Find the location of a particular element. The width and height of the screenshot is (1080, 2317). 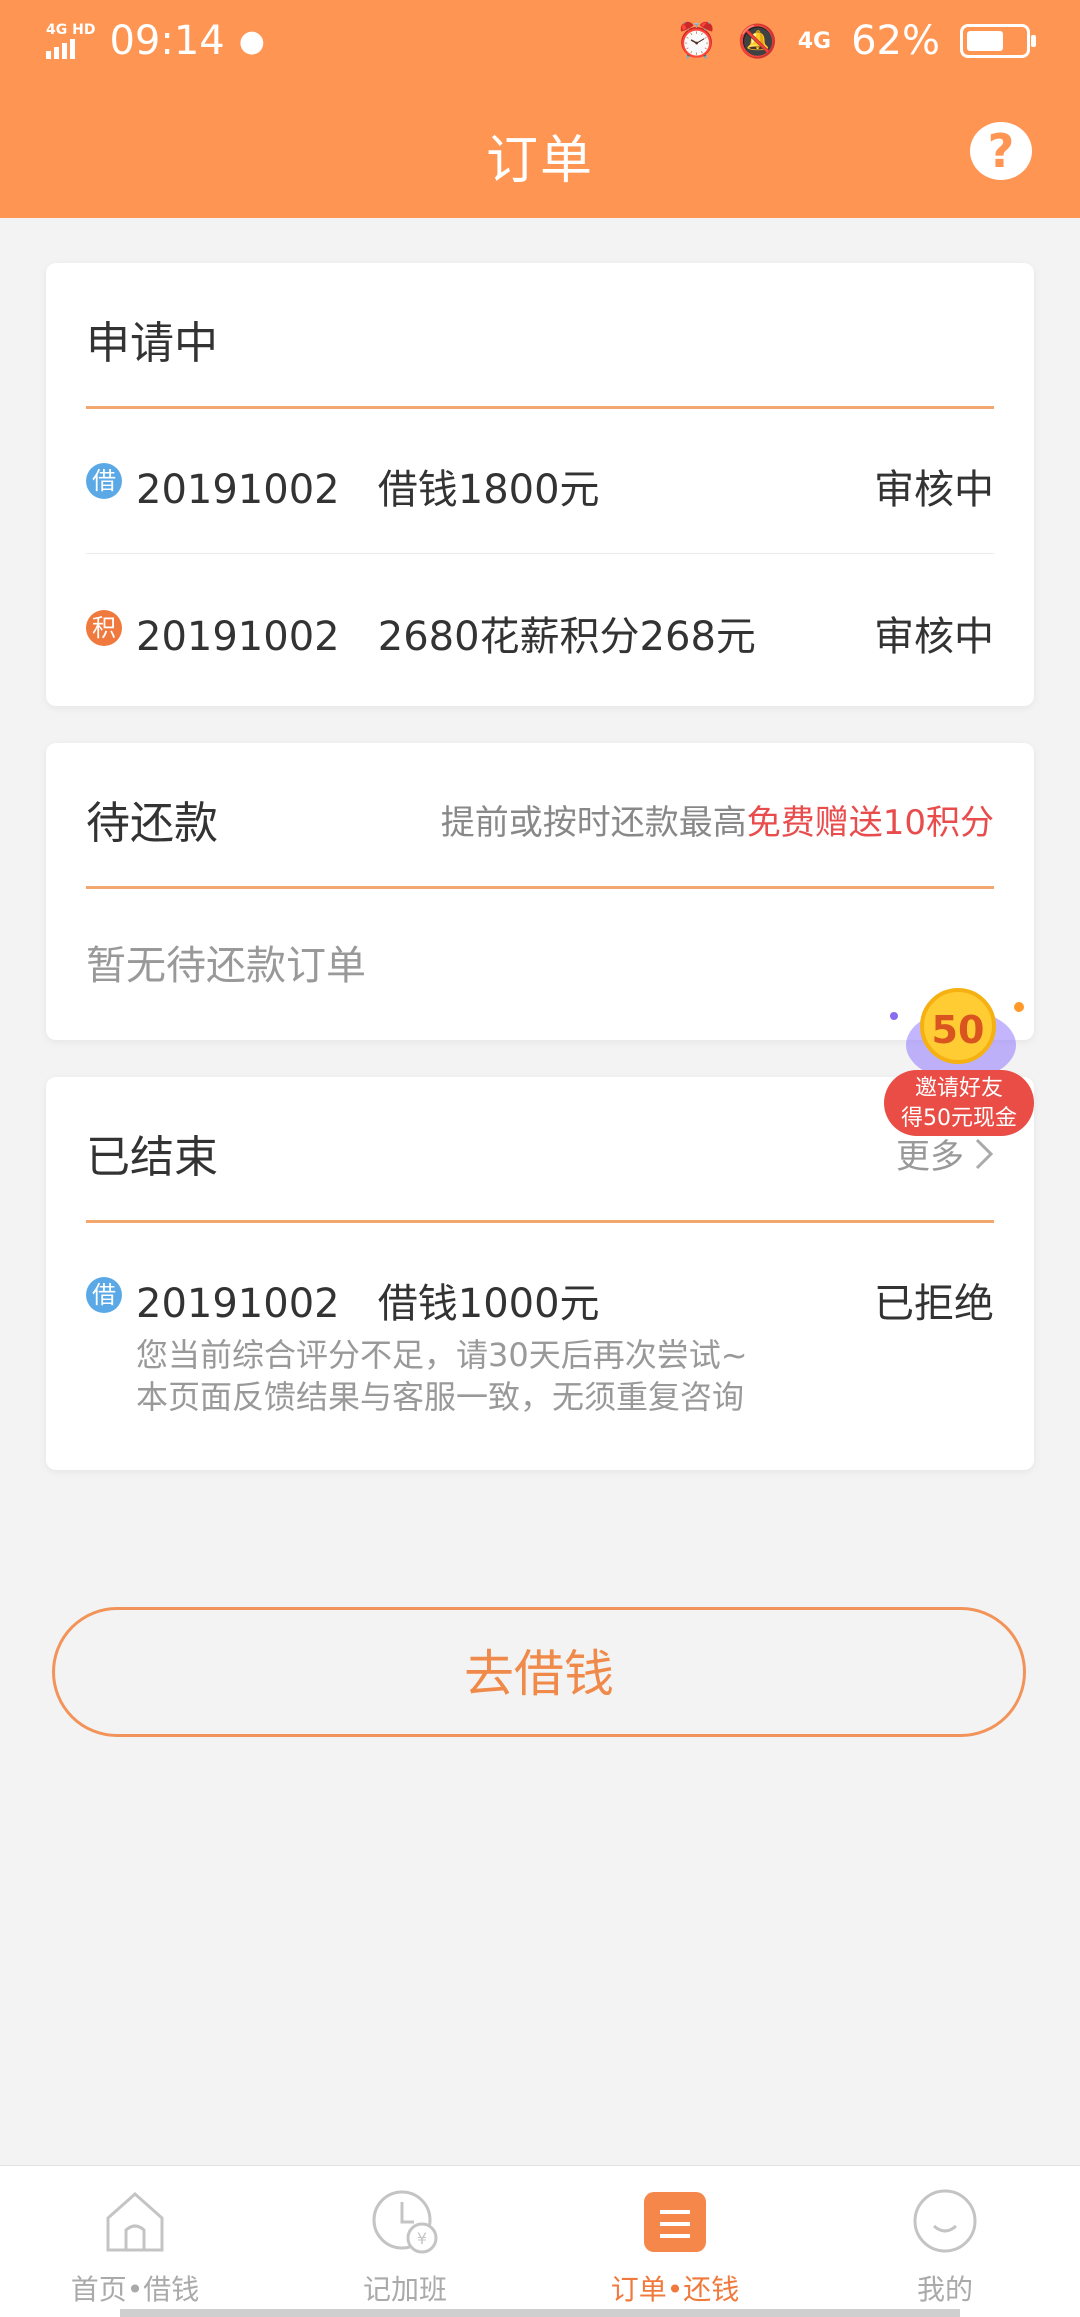

help-button: ? is located at coordinates (1001, 151).